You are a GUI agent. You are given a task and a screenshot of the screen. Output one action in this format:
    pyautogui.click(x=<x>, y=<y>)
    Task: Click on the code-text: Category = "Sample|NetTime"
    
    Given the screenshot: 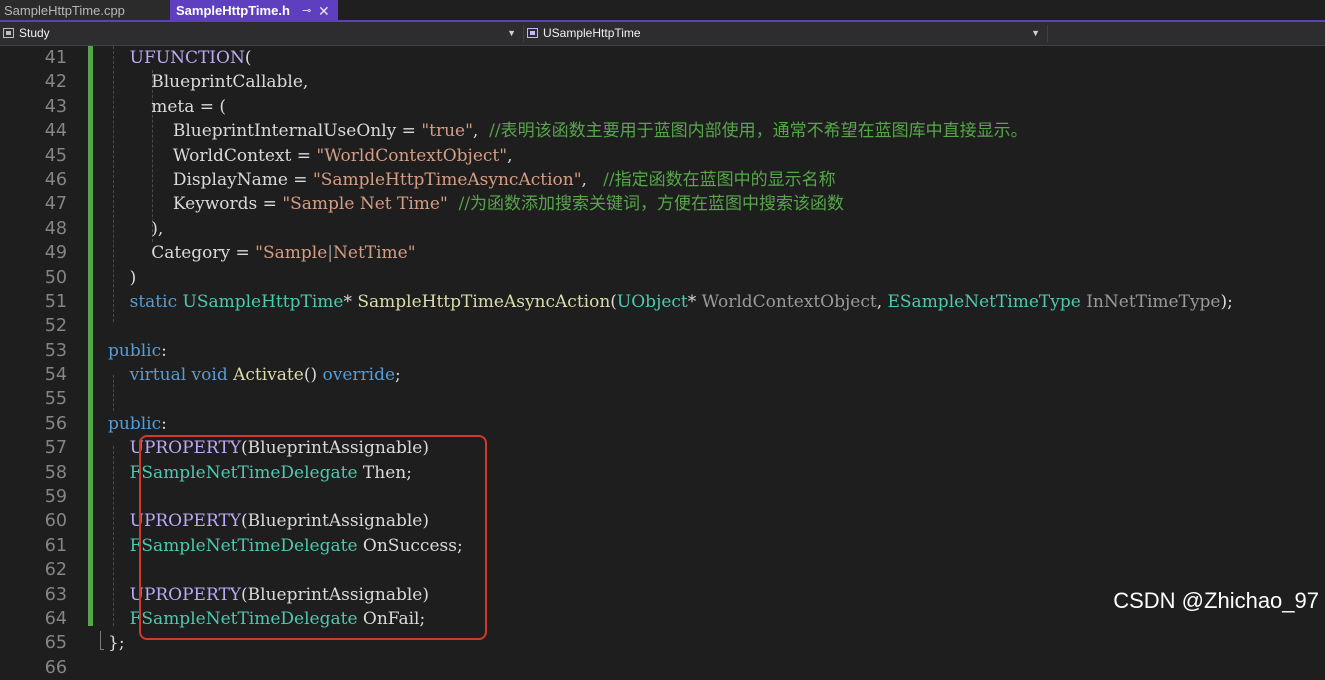 What is the action you would take?
    pyautogui.click(x=262, y=253)
    